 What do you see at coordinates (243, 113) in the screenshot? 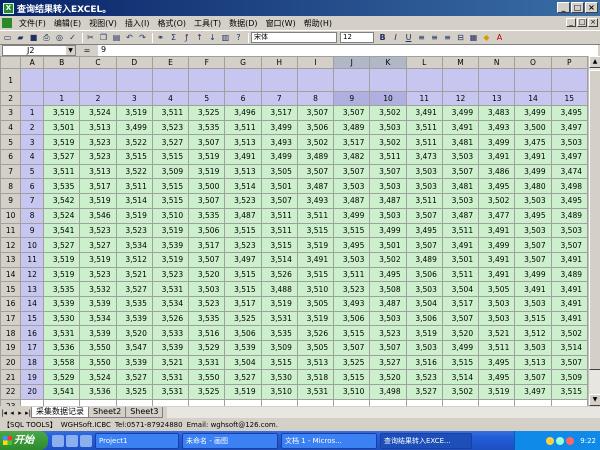
I see `data-cell: 3,496` at bounding box center [243, 113].